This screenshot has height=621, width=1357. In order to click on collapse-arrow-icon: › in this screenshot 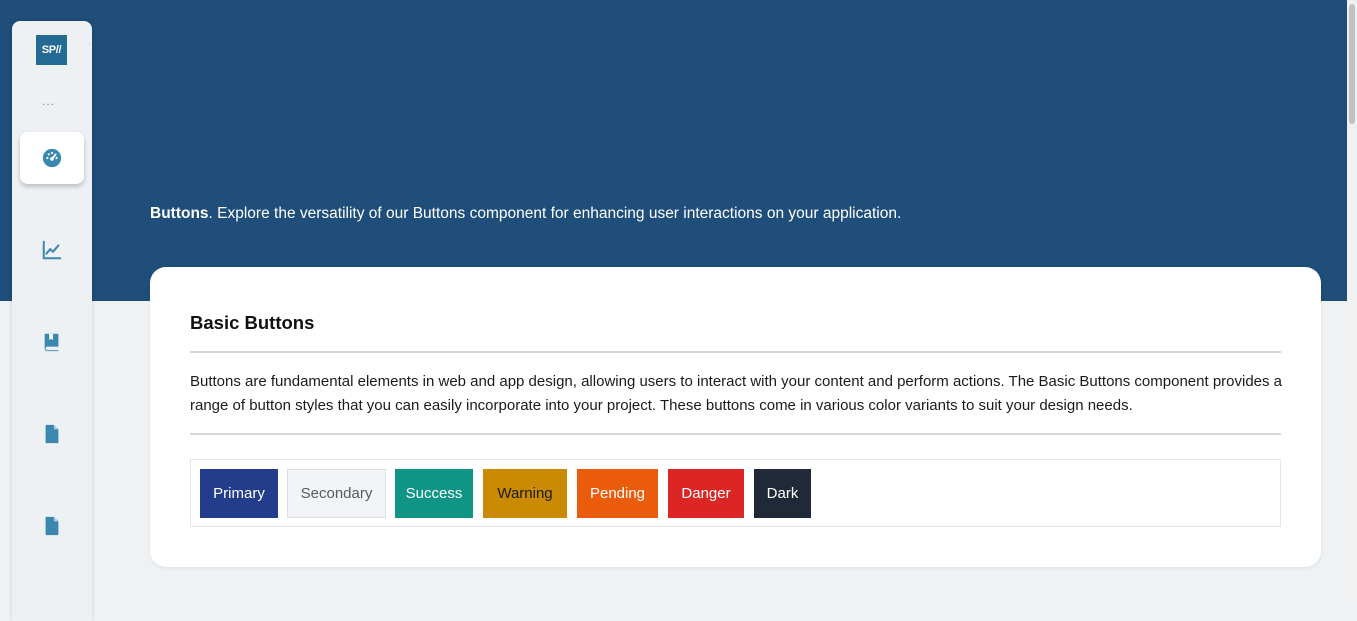, I will do `click(92, 44)`.